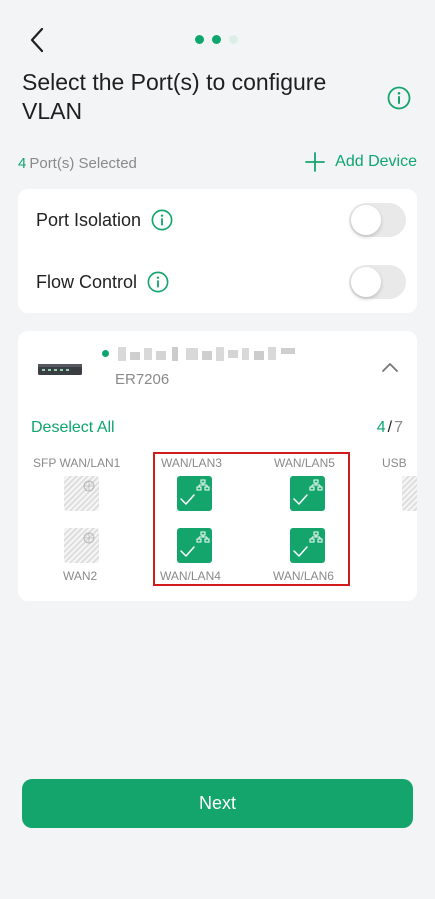 This screenshot has height=899, width=435. Describe the element at coordinates (304, 463) in the screenshot. I see `port-label: WAN/LAN5` at that location.